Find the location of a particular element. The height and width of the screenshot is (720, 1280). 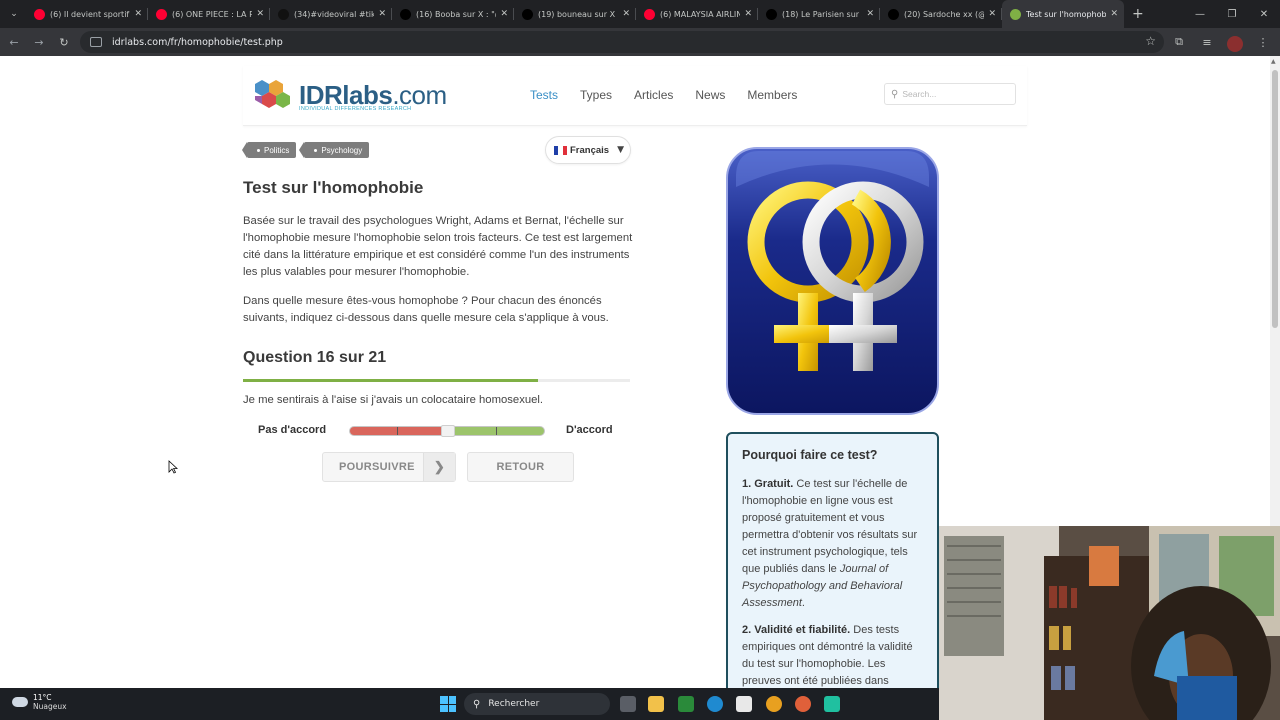

tab-title: (20) Sardoche xx (@S is located at coordinates (944, 14).